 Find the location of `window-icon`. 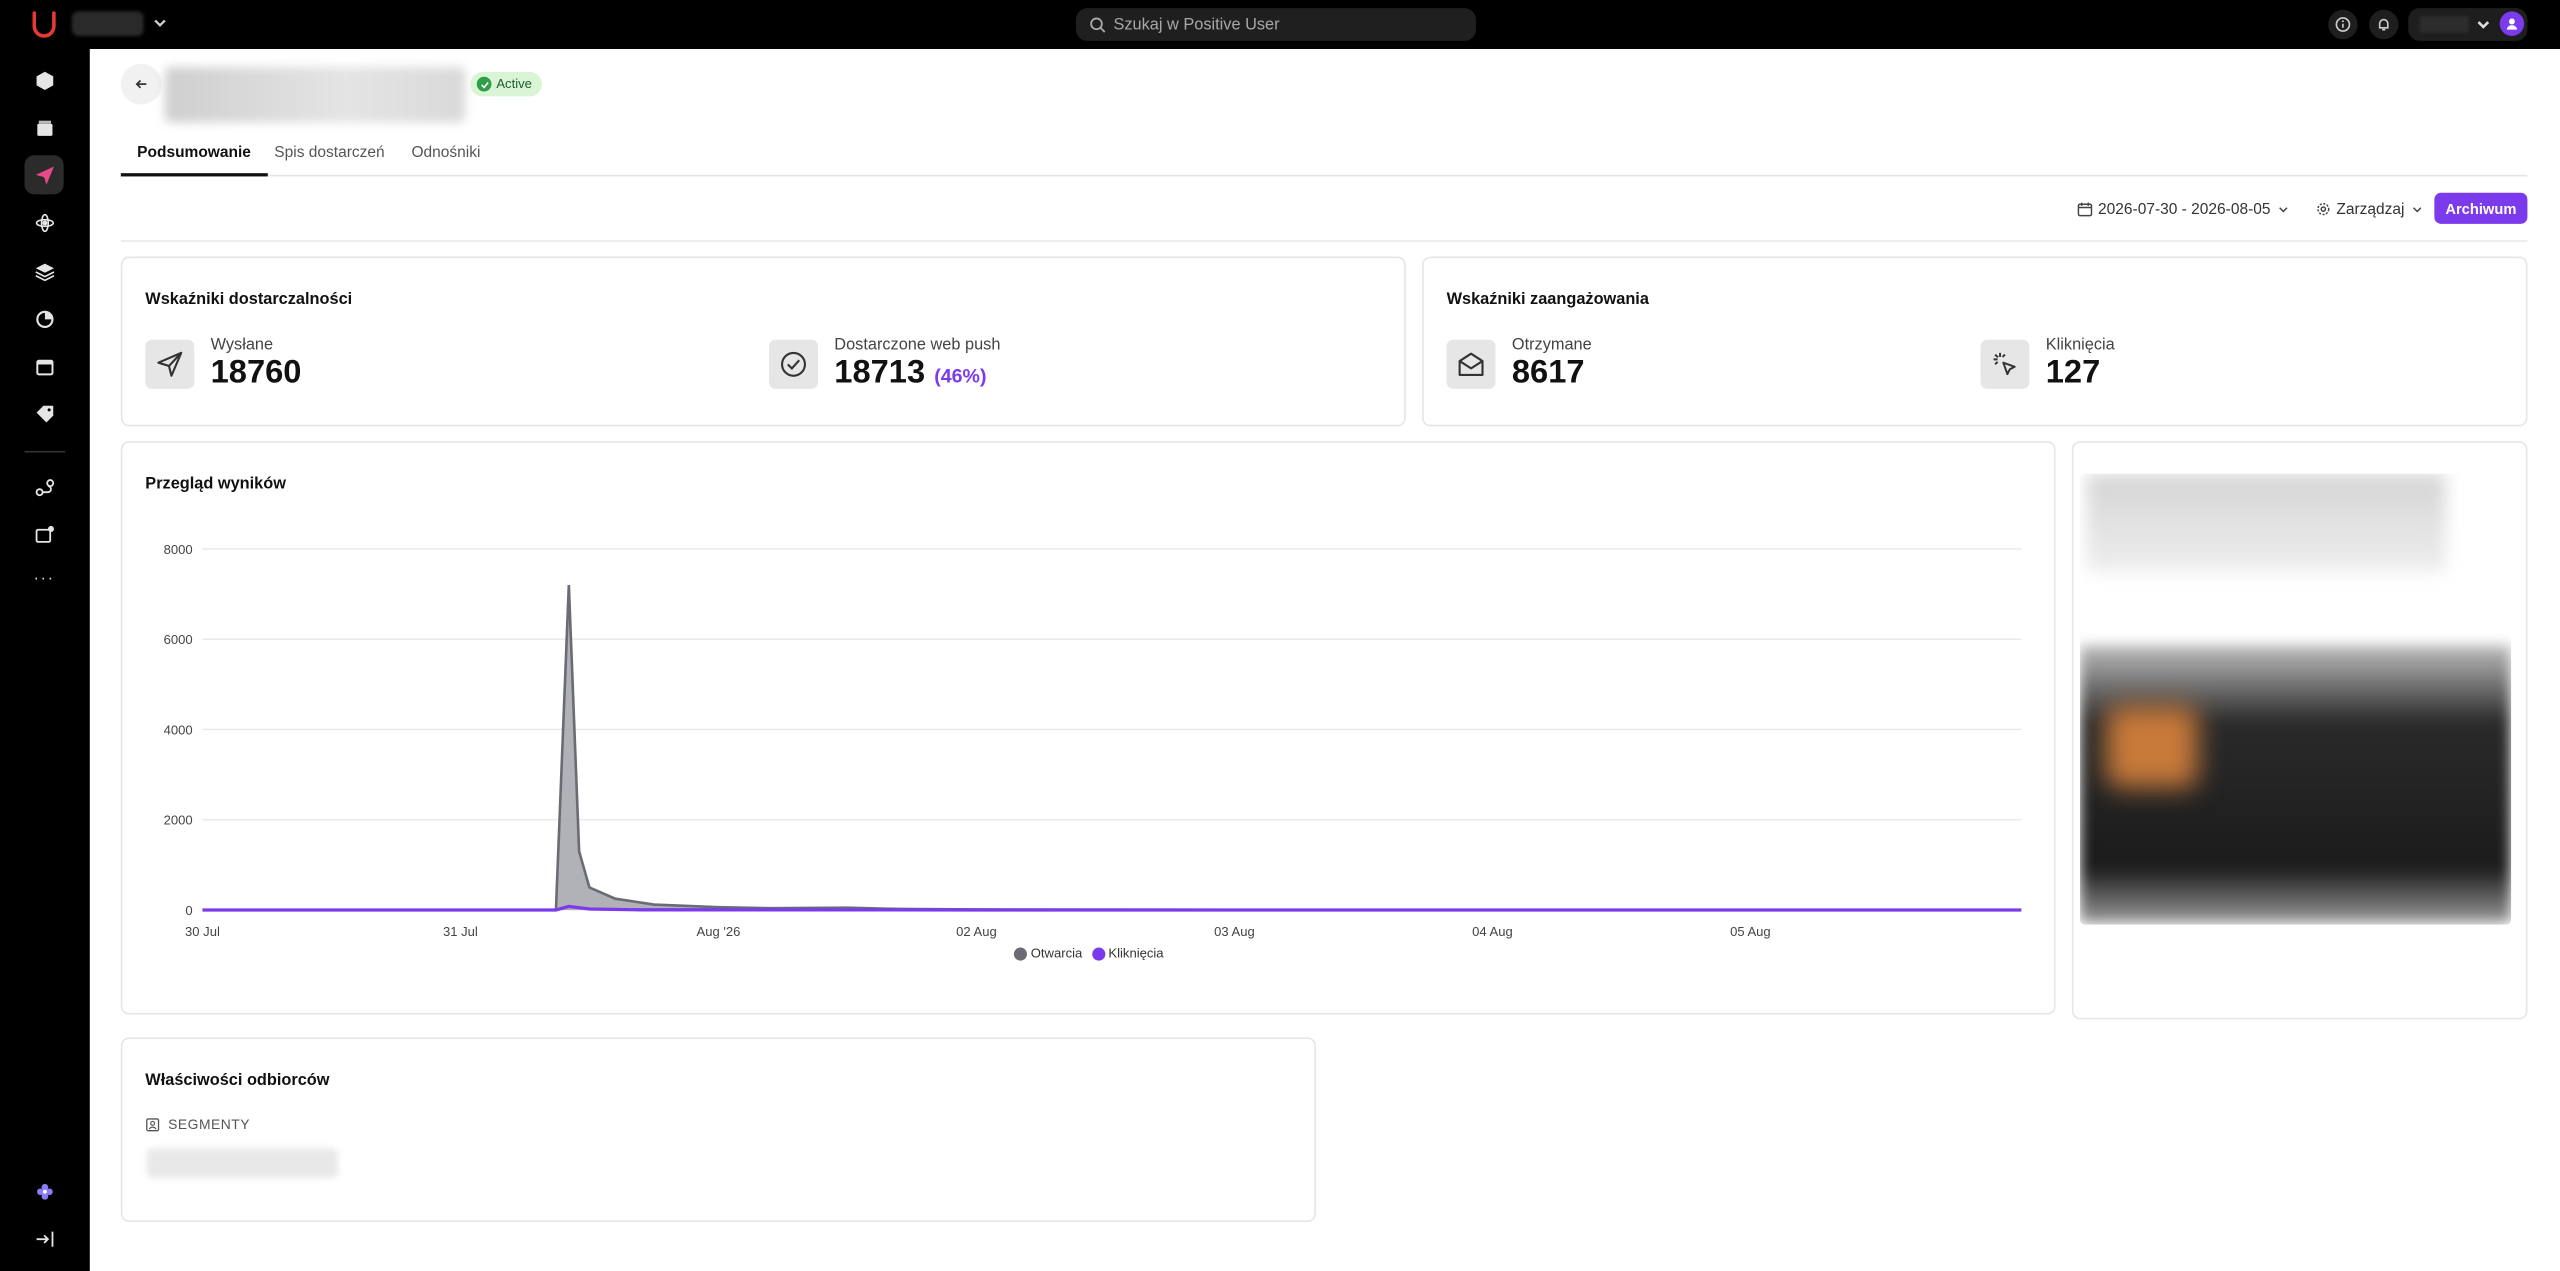

window-icon is located at coordinates (44, 366).